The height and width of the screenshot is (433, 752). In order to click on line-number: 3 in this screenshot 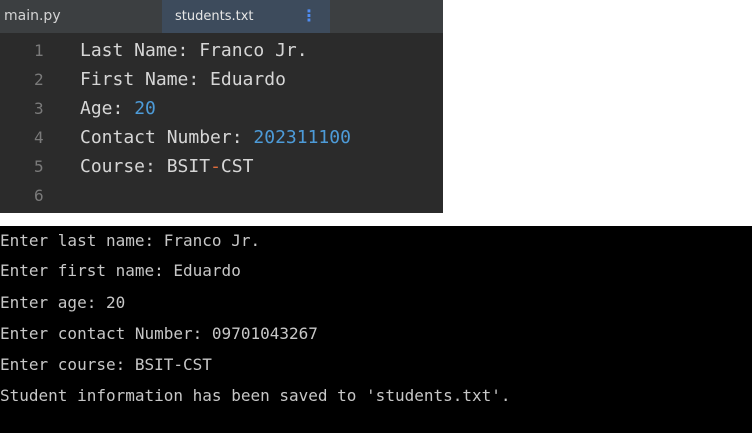, I will do `click(39, 108)`.